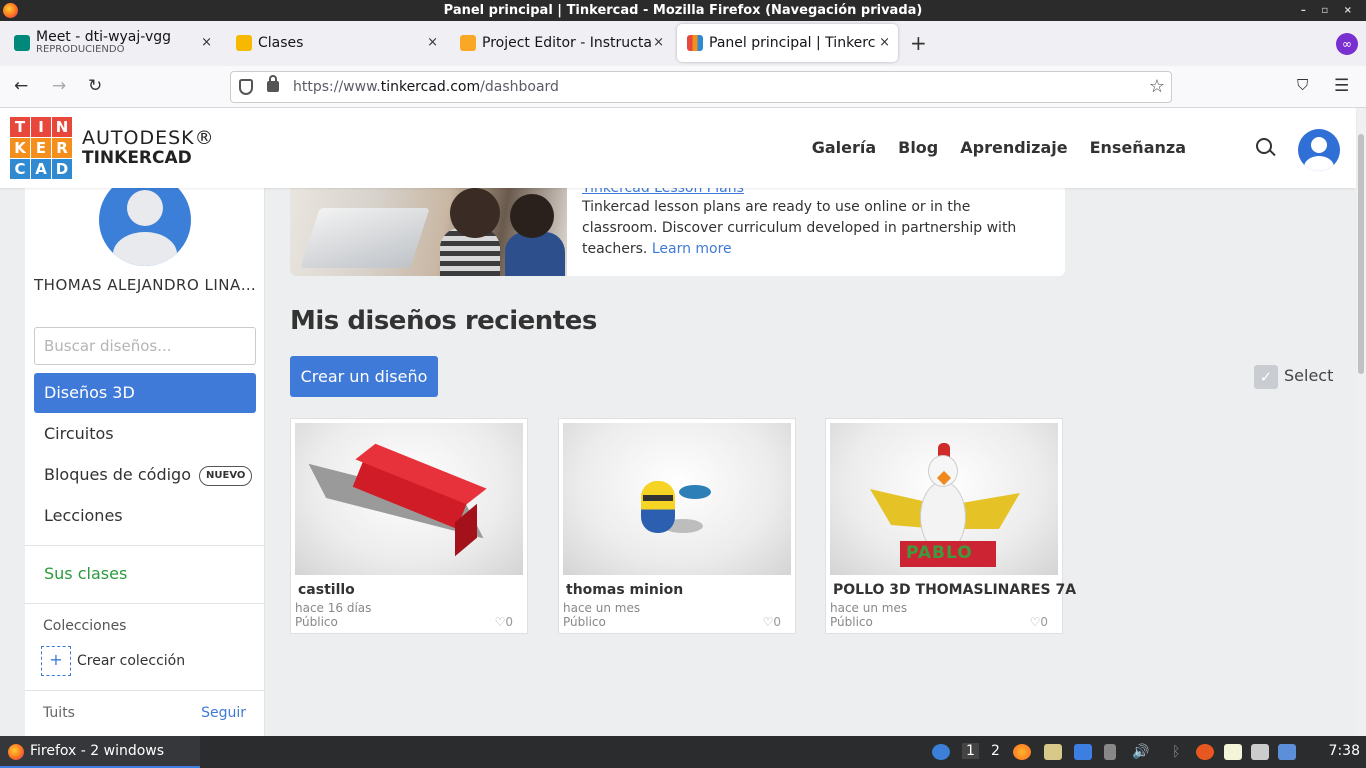 Image resolution: width=1366 pixels, height=768 pixels. I want to click on select-checkbox: ✓, so click(1266, 377).